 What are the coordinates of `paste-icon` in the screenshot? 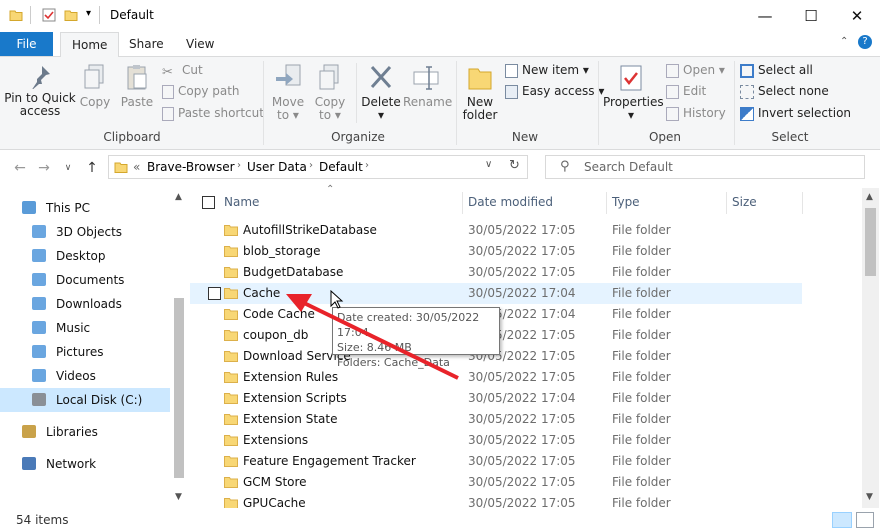 It's located at (137, 77).